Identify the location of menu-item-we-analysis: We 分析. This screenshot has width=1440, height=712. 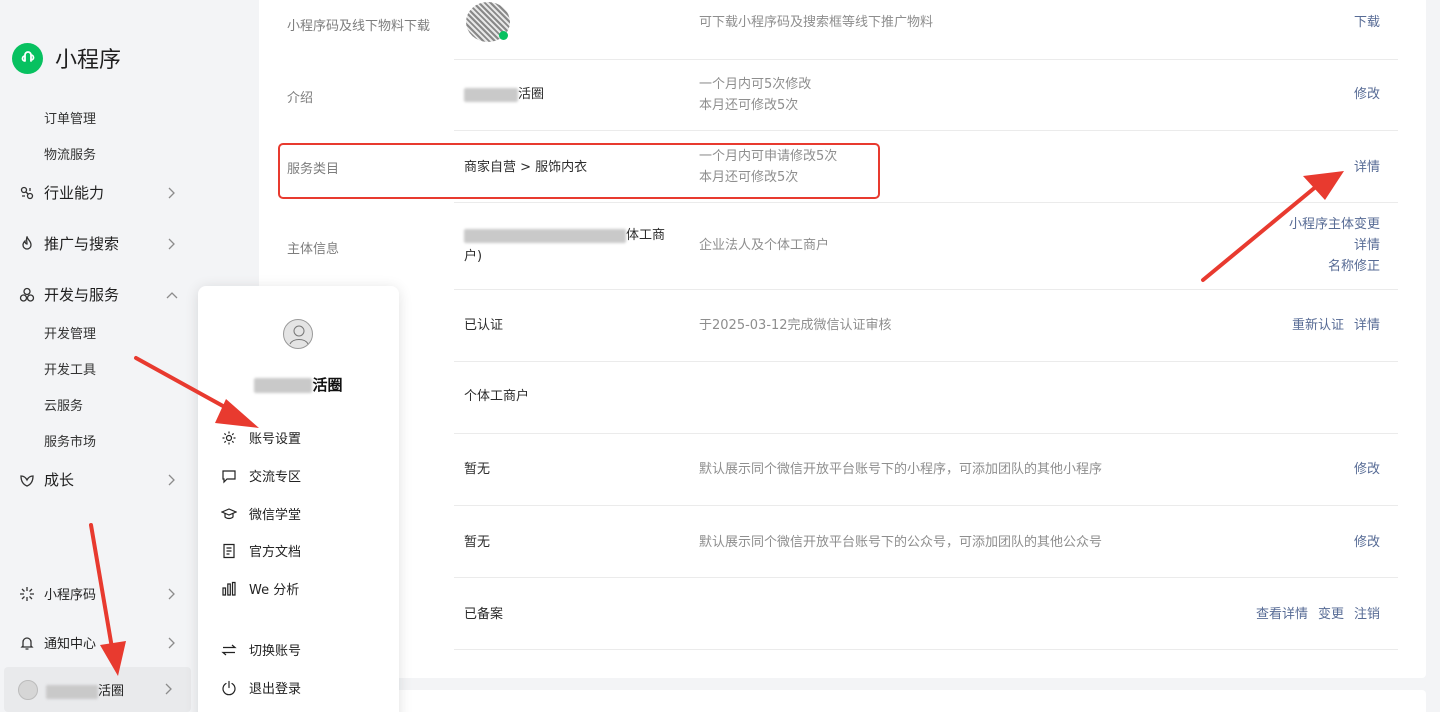
(259, 588).